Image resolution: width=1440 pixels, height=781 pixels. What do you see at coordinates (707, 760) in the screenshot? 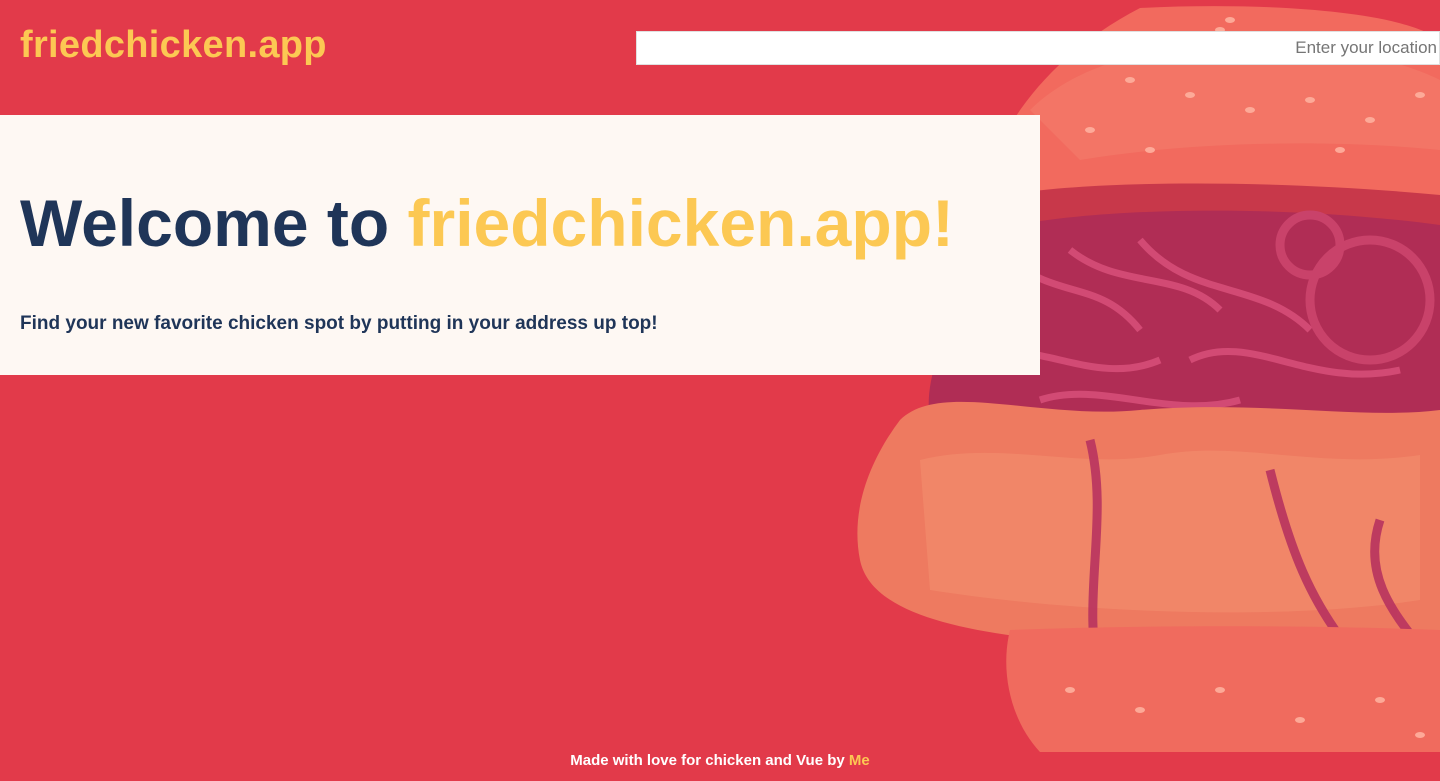
I see `footer-text: Made with love for chicken and Vue by` at bounding box center [707, 760].